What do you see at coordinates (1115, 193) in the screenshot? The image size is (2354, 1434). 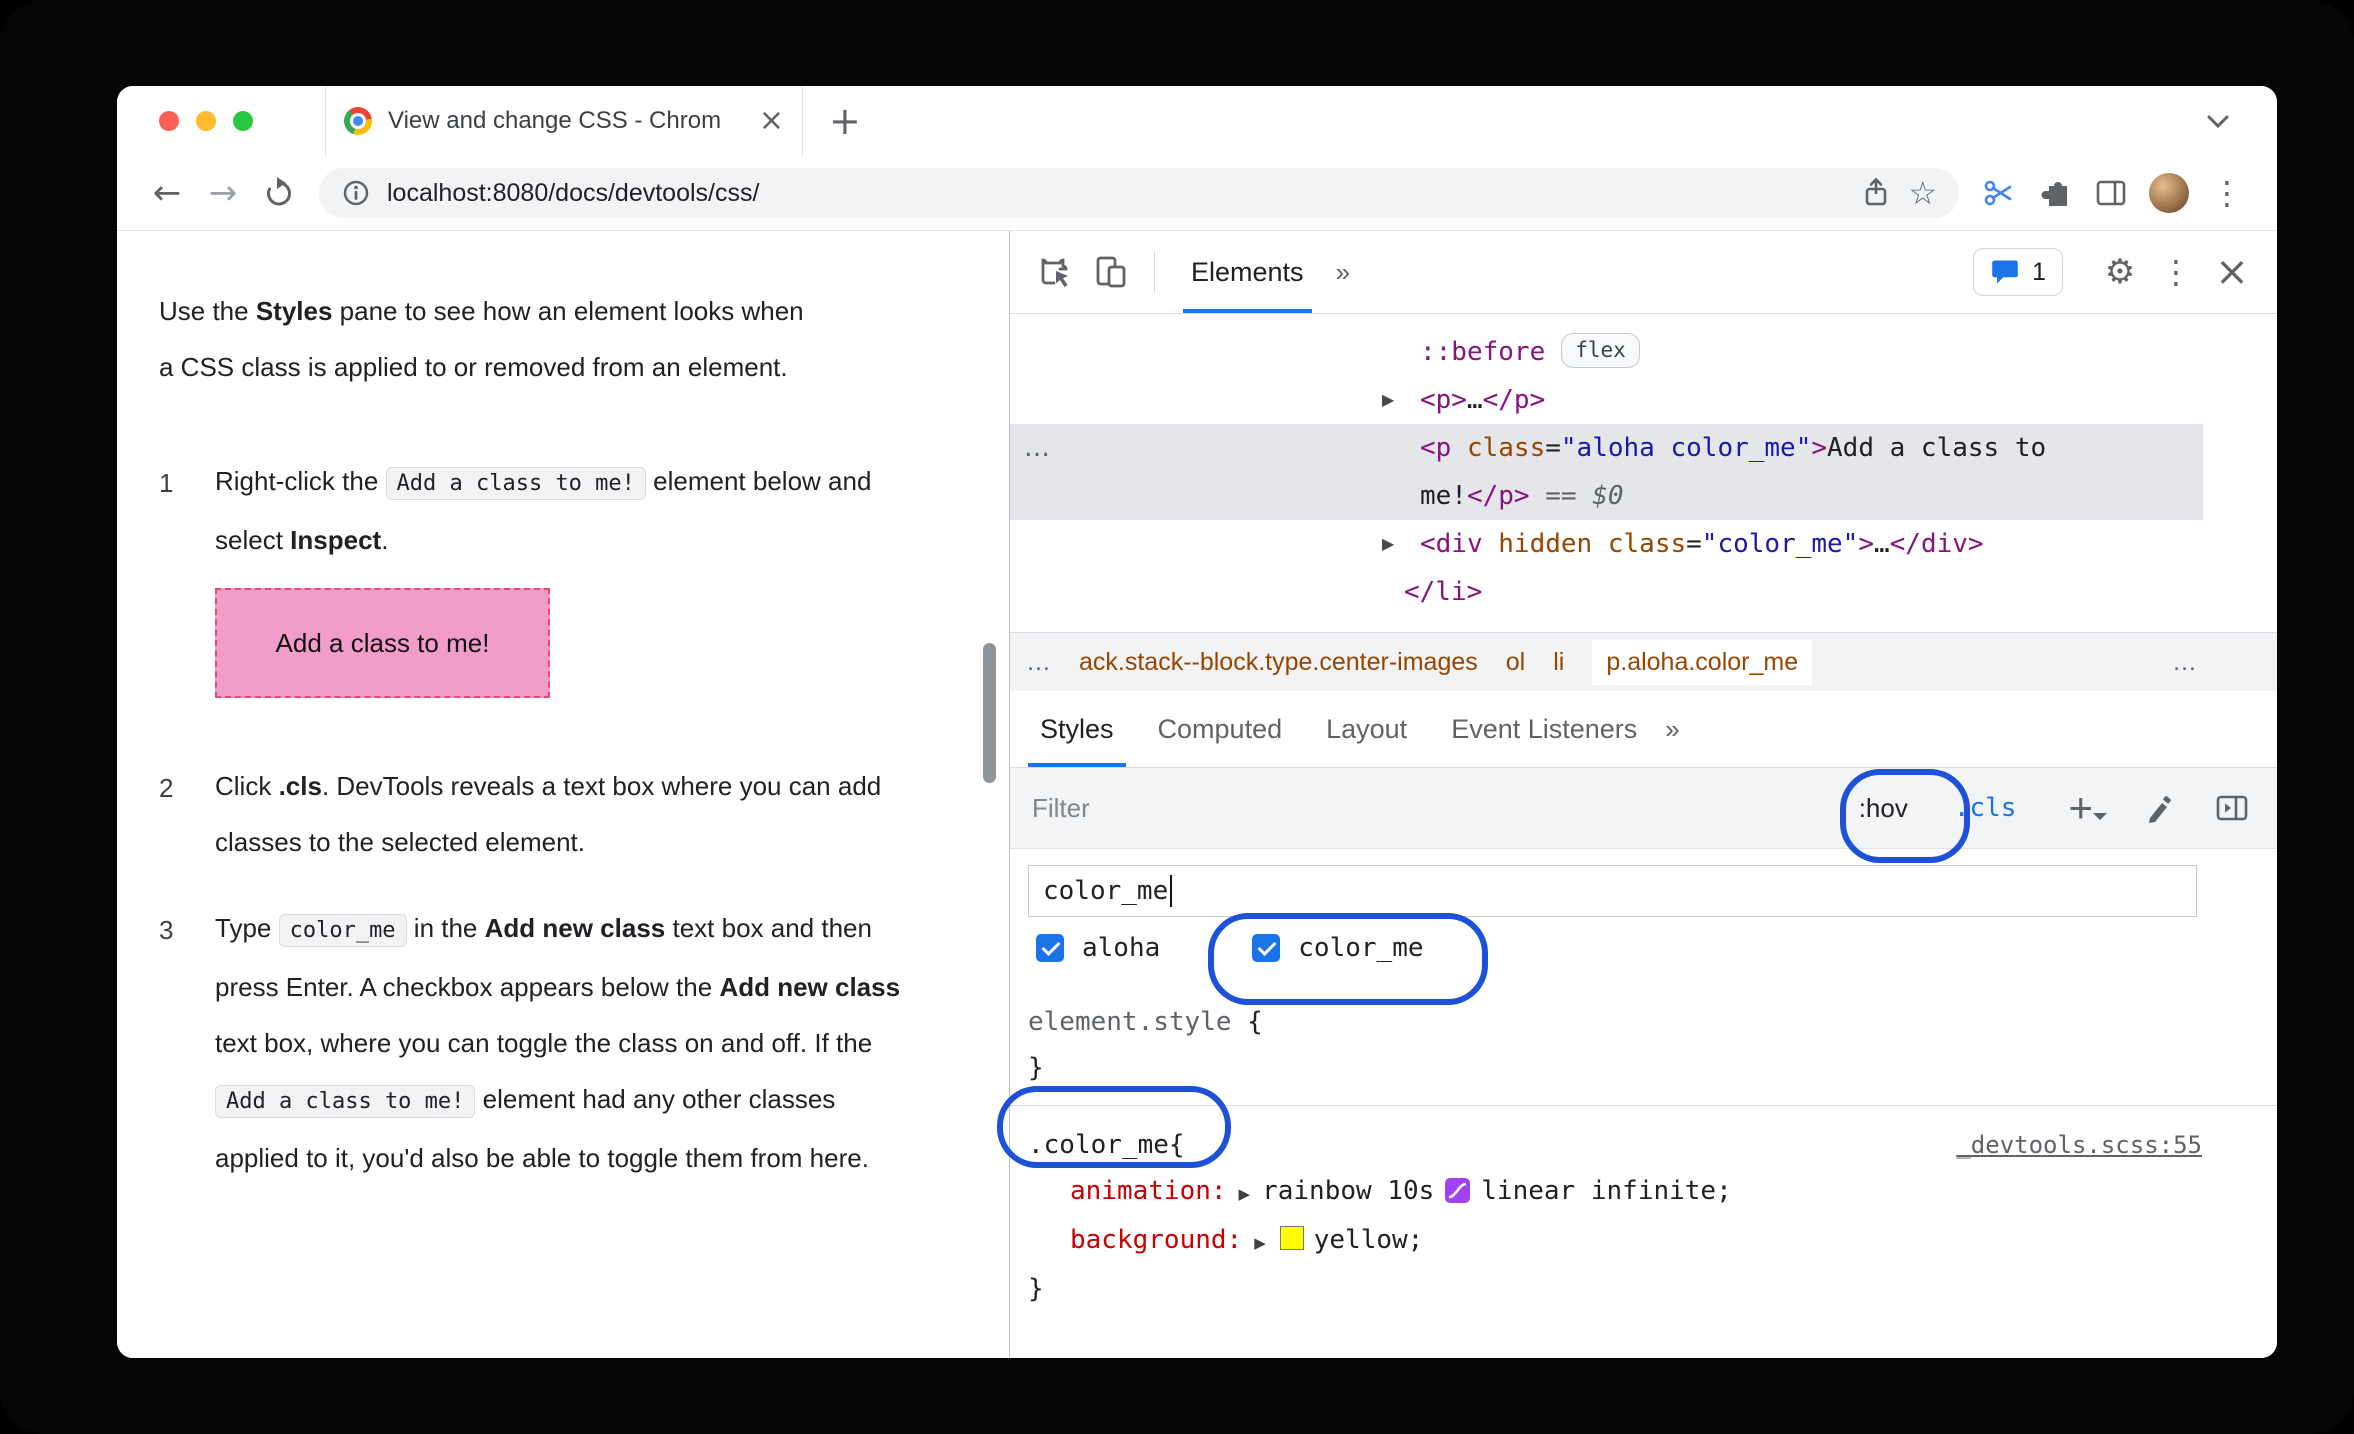 I see `url-text: localhost:8080/docs/devtools/css/` at bounding box center [1115, 193].